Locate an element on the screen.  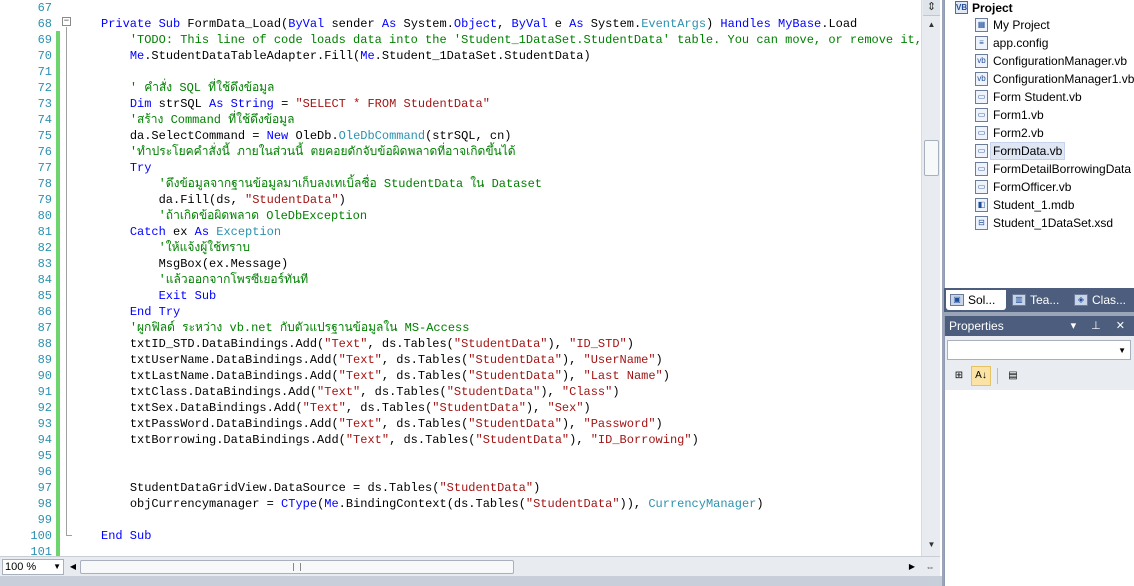
class-view-icon: ◈ is located at coordinates (1081, 300).